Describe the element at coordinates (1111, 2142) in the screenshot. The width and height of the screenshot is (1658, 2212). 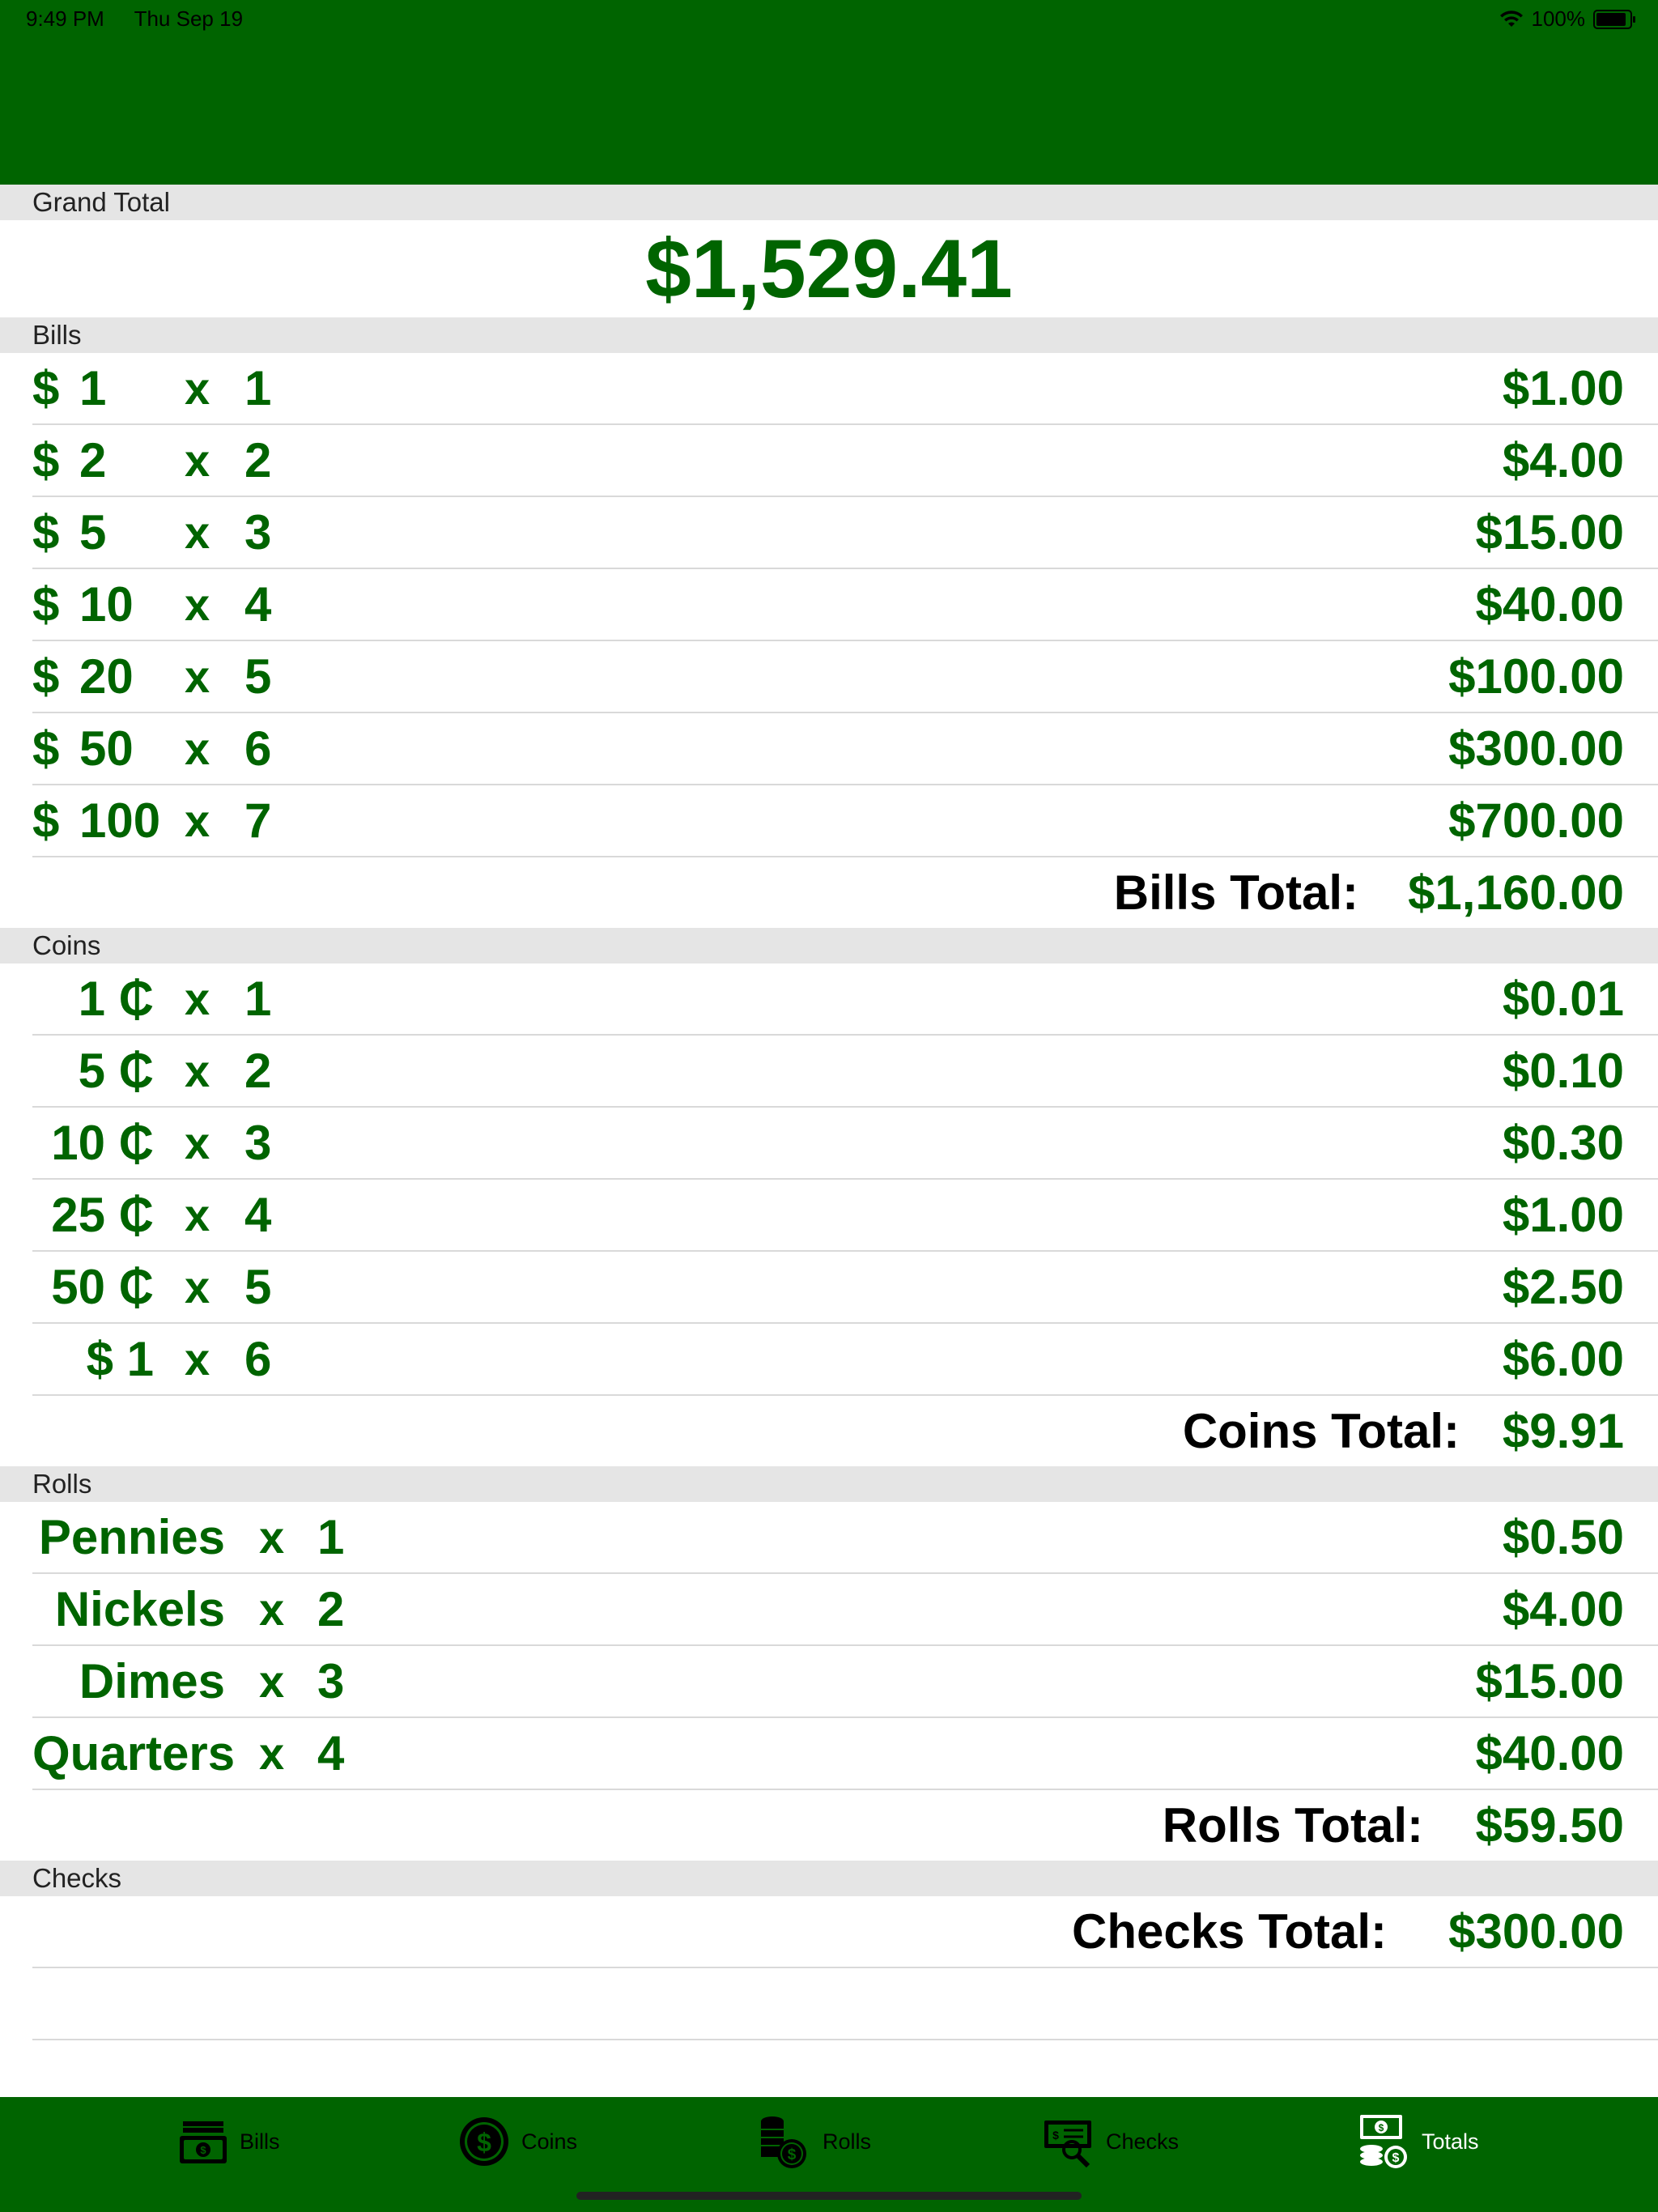
I see `tab-checks: $ Checks` at that location.